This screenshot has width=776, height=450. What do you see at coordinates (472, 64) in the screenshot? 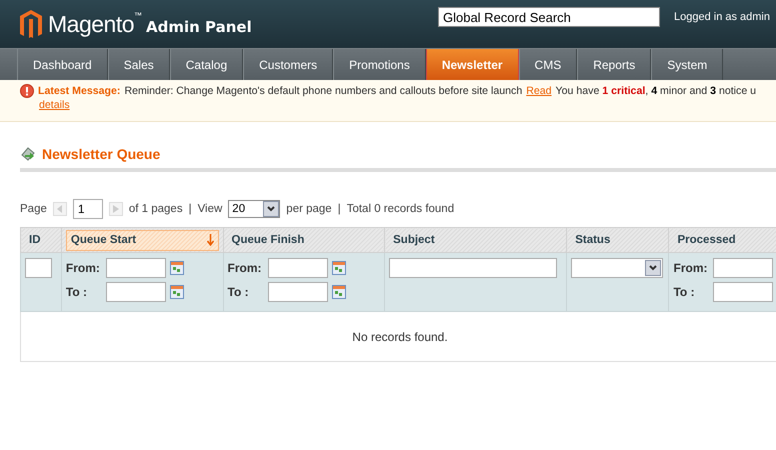
I see `nav-tab: Newsletter` at bounding box center [472, 64].